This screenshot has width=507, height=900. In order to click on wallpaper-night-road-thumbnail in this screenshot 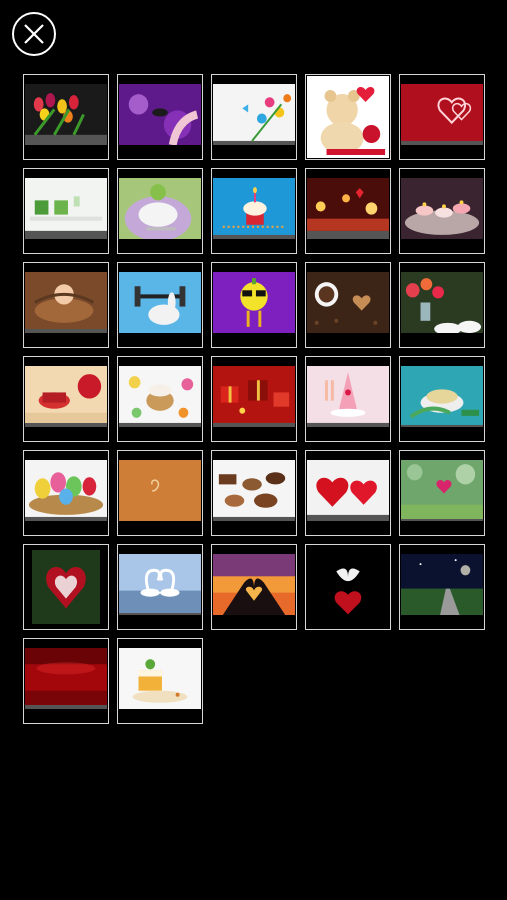, I will do `click(442, 587)`.